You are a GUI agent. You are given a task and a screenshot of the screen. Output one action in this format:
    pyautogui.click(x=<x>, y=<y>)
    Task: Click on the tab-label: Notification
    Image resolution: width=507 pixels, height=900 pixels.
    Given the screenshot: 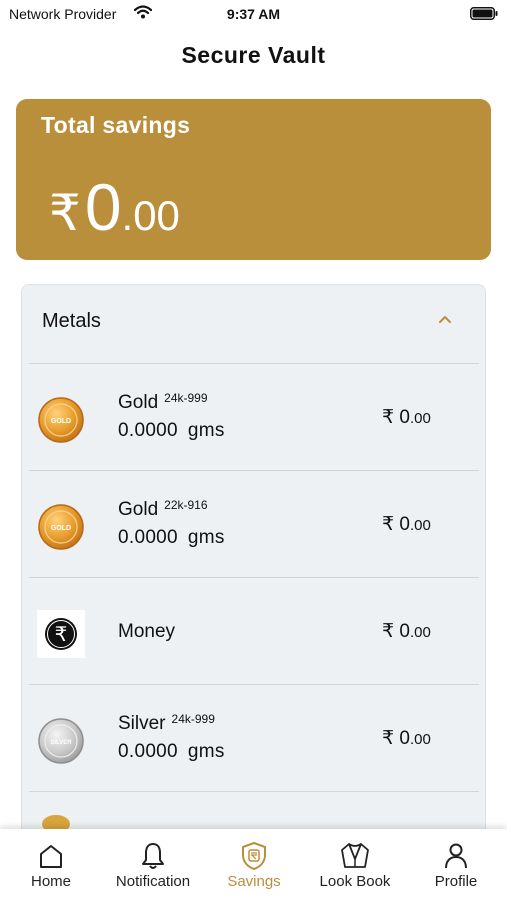 What is the action you would take?
    pyautogui.click(x=153, y=881)
    